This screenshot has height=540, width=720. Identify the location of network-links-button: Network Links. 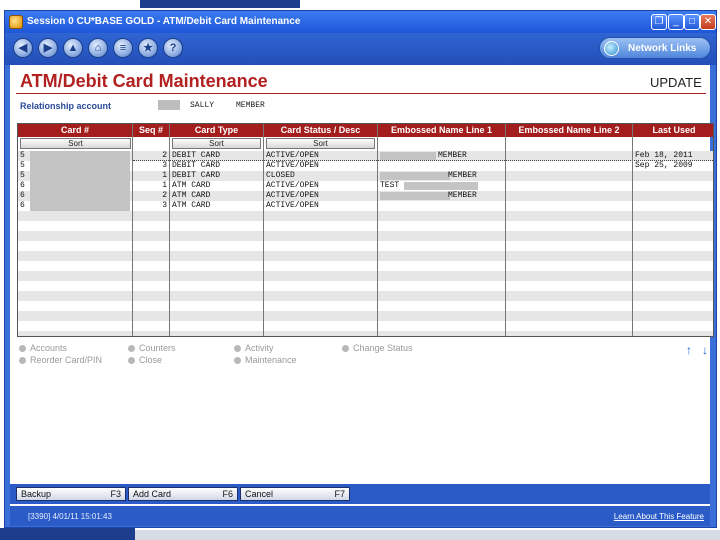
(655, 48).